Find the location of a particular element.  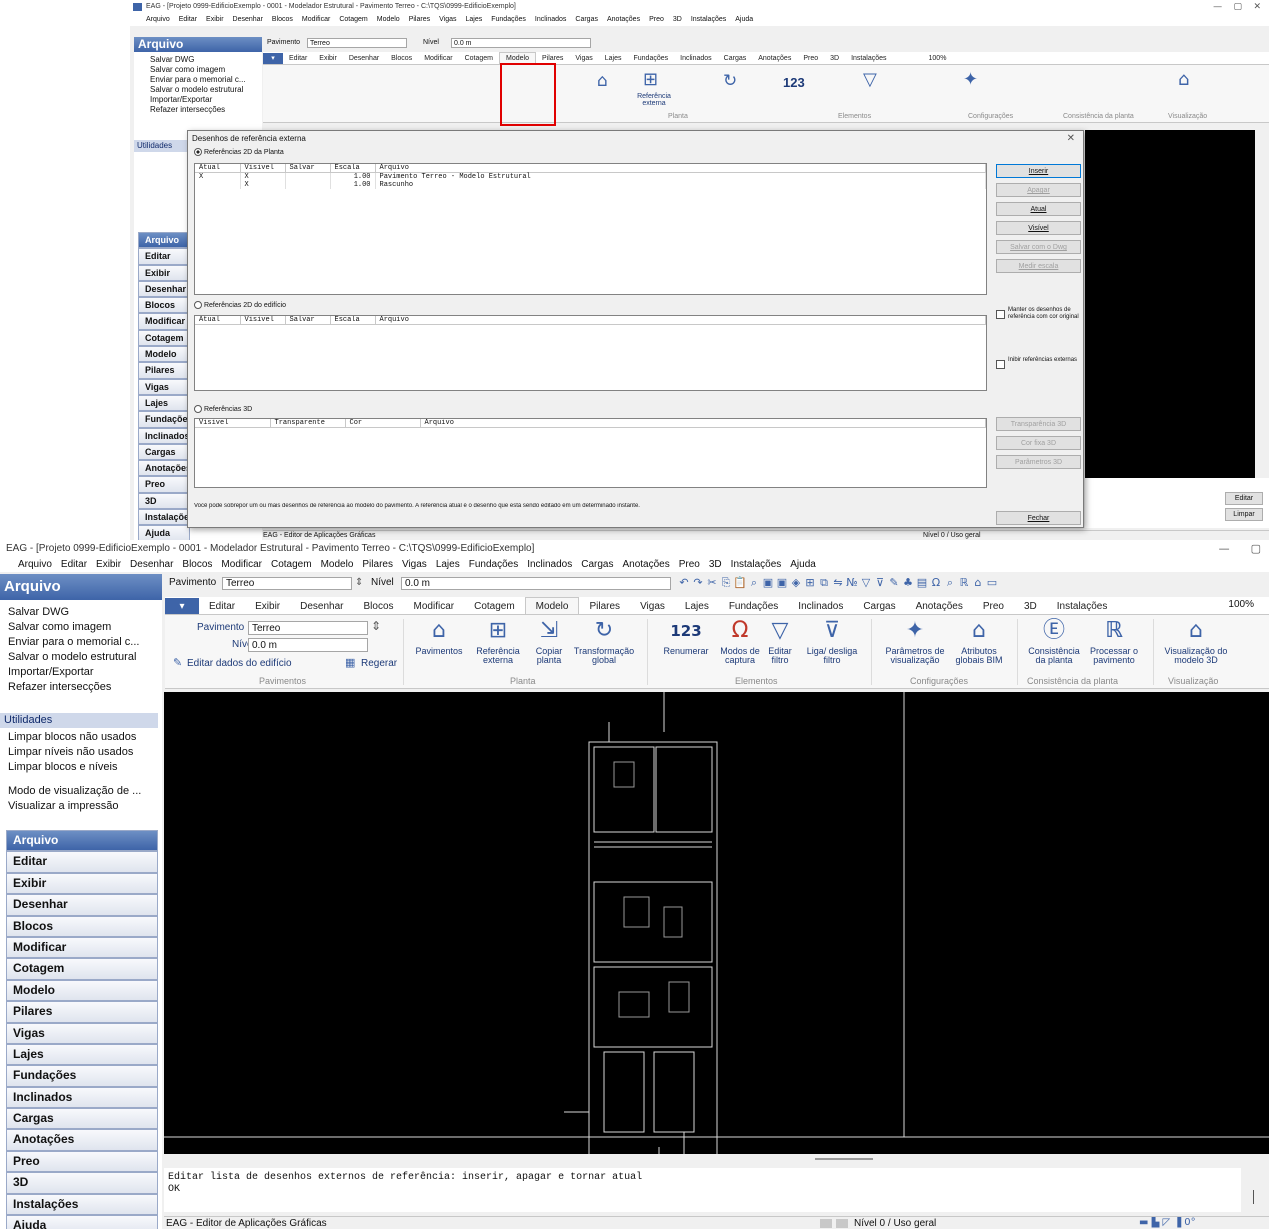

main-cat-8: Pilares is located at coordinates (82, 1012).